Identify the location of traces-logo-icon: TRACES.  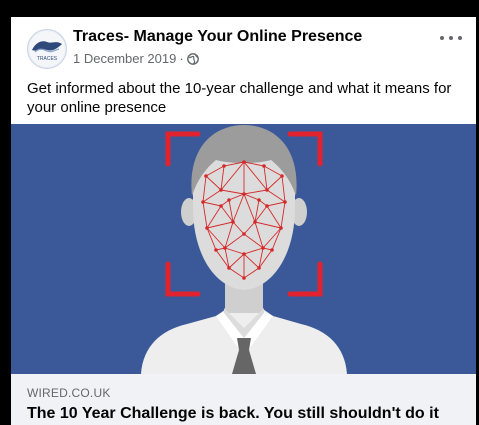
(47, 49).